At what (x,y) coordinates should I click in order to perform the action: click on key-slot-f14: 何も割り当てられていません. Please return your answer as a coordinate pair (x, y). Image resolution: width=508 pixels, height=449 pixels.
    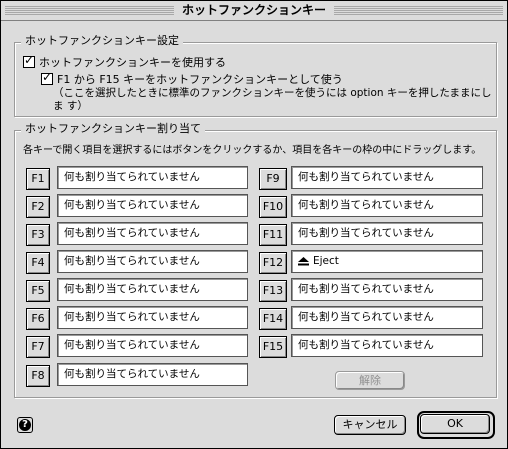
    Looking at the image, I should click on (387, 317).